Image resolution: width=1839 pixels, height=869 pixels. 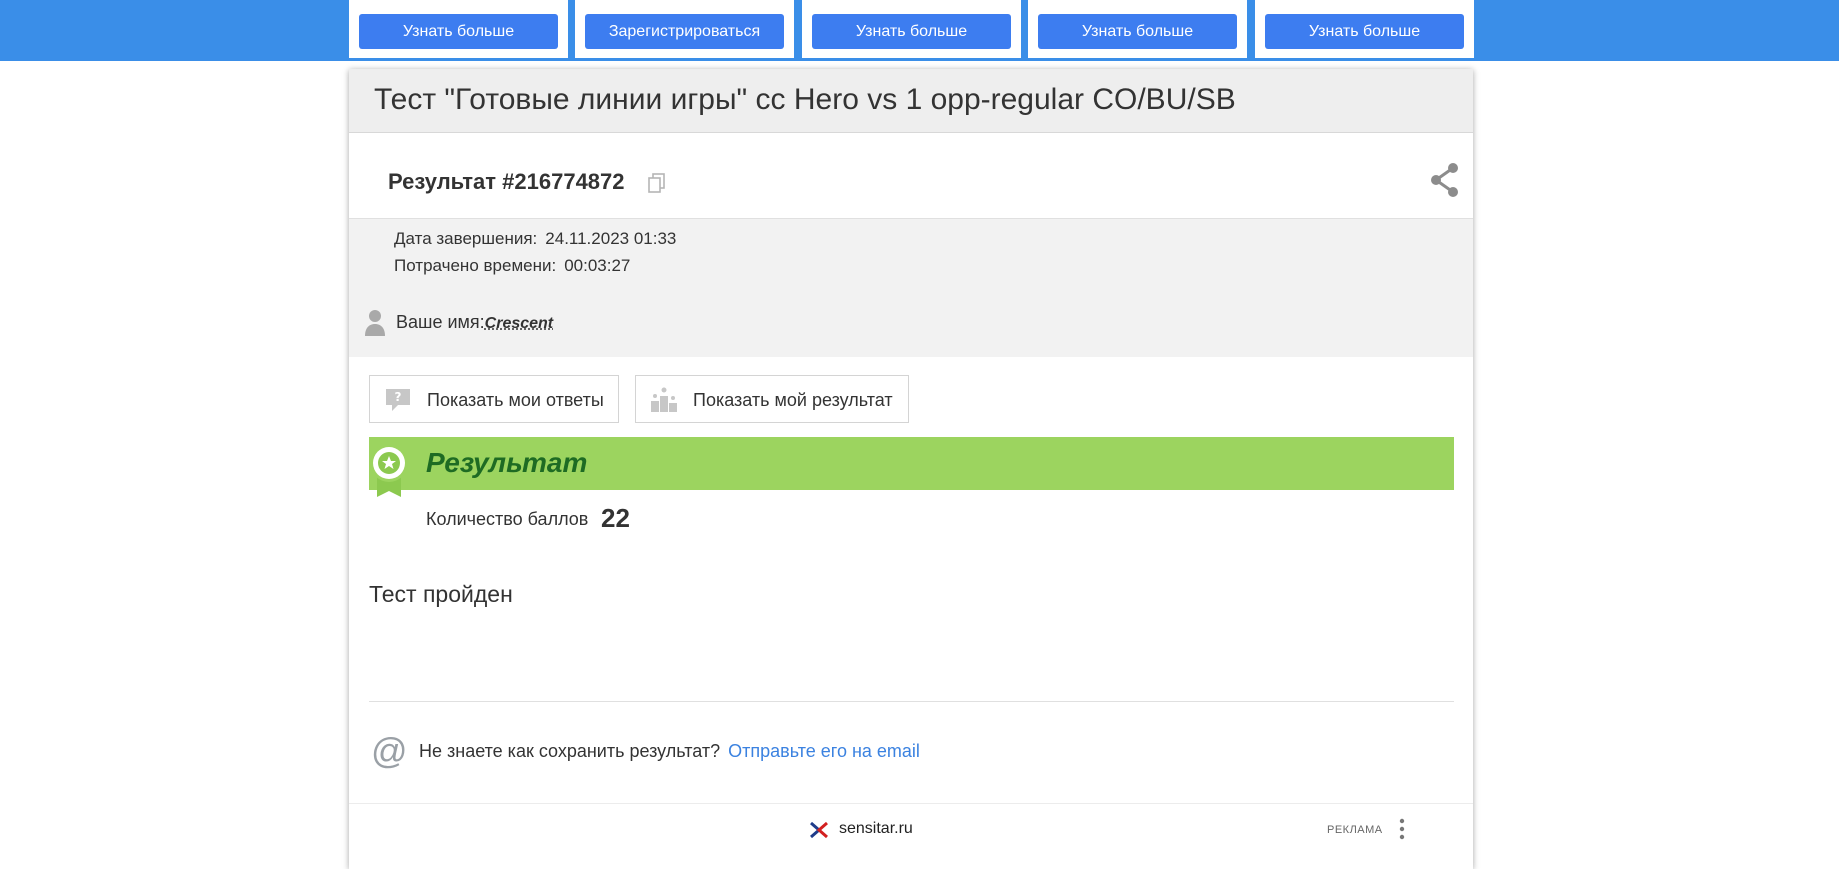 I want to click on send-email-link: Отправьте его на email, so click(x=824, y=751).